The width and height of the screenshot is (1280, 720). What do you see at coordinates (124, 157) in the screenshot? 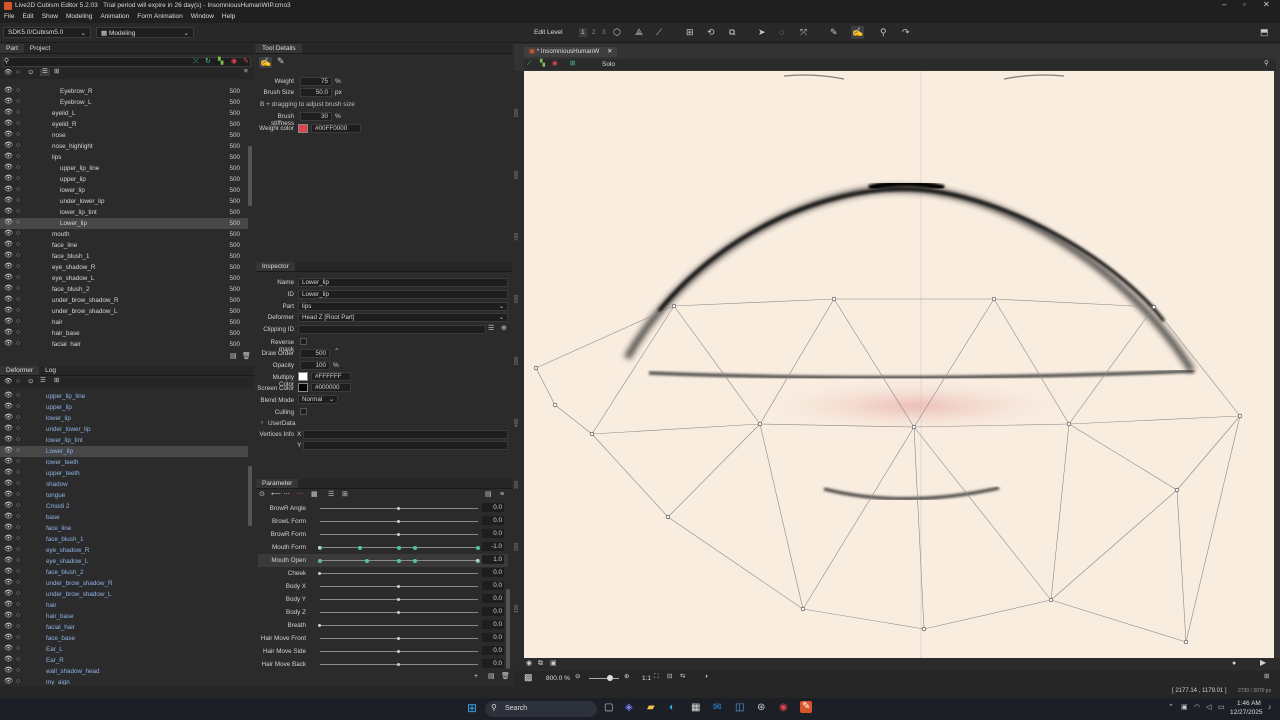
I see `part-row: 👁 ○ lips 500` at bounding box center [124, 157].